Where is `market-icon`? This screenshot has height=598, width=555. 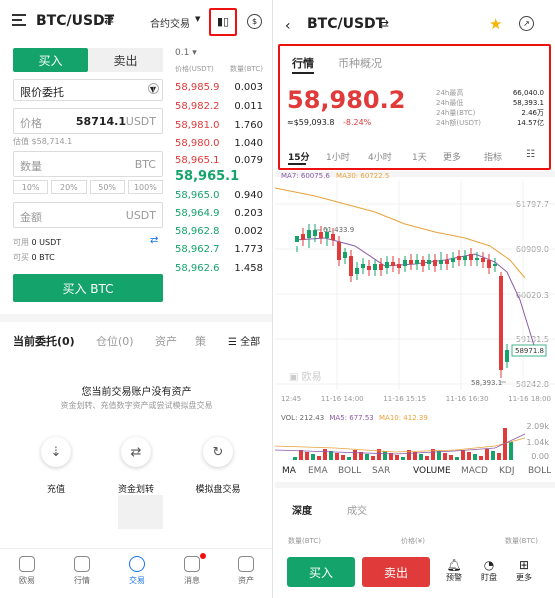 market-icon is located at coordinates (82, 564).